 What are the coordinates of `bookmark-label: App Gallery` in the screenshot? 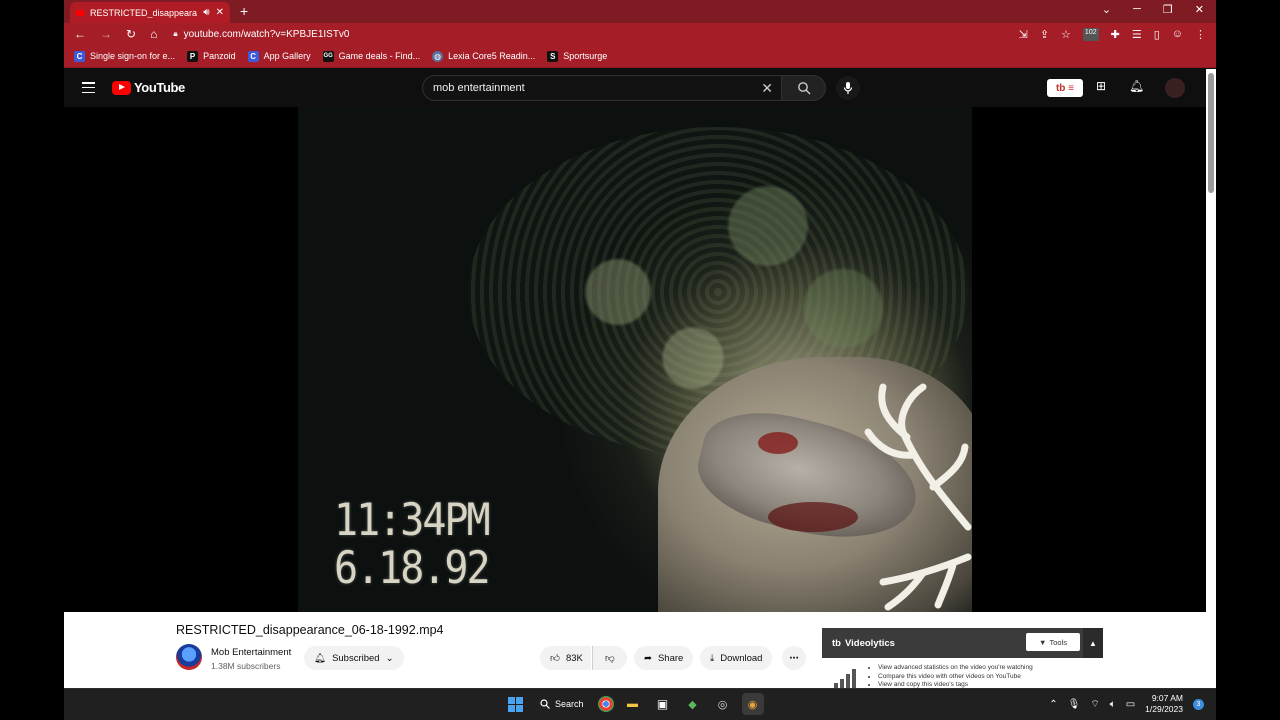 It's located at (287, 56).